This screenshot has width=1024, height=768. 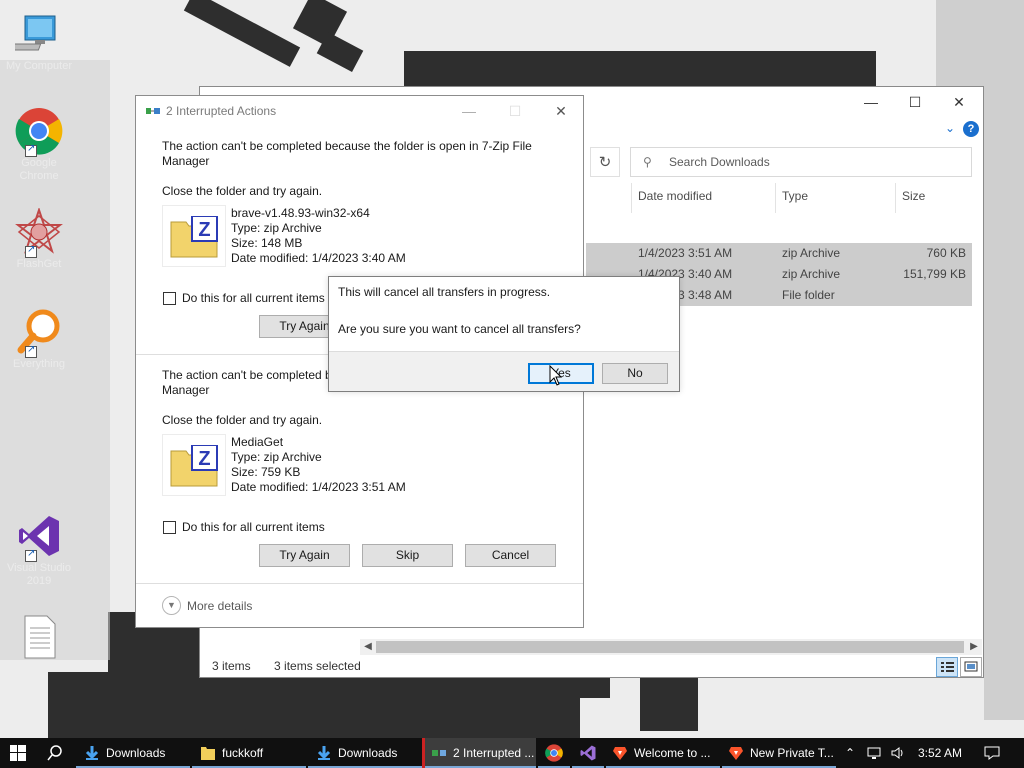 I want to click on refresh-button: ↻, so click(x=605, y=162).